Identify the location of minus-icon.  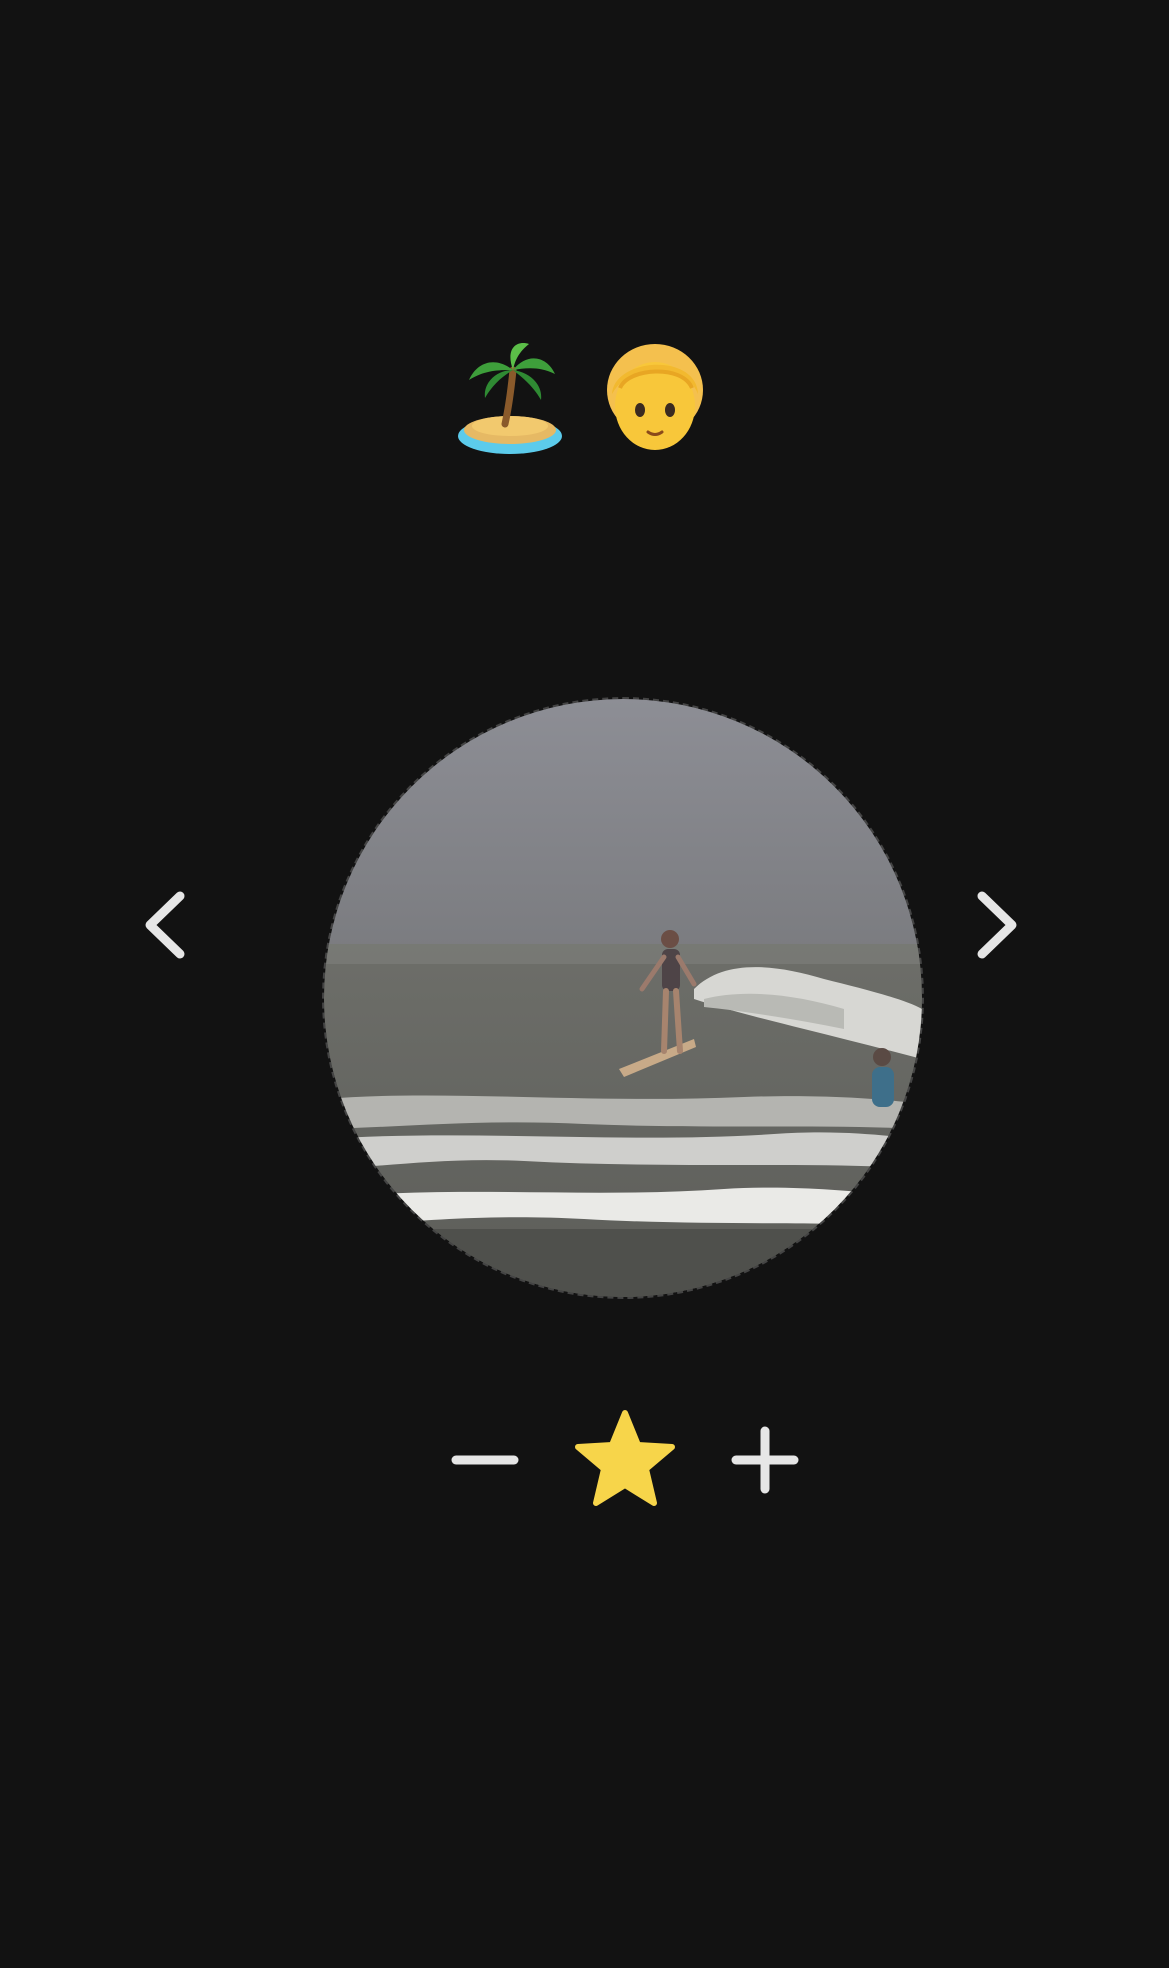
(485, 1460).